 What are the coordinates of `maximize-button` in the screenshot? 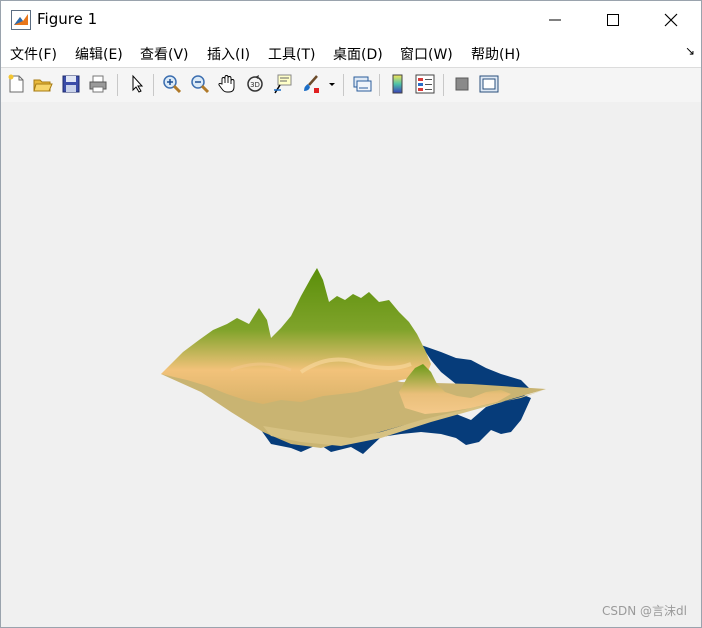 It's located at (613, 20).